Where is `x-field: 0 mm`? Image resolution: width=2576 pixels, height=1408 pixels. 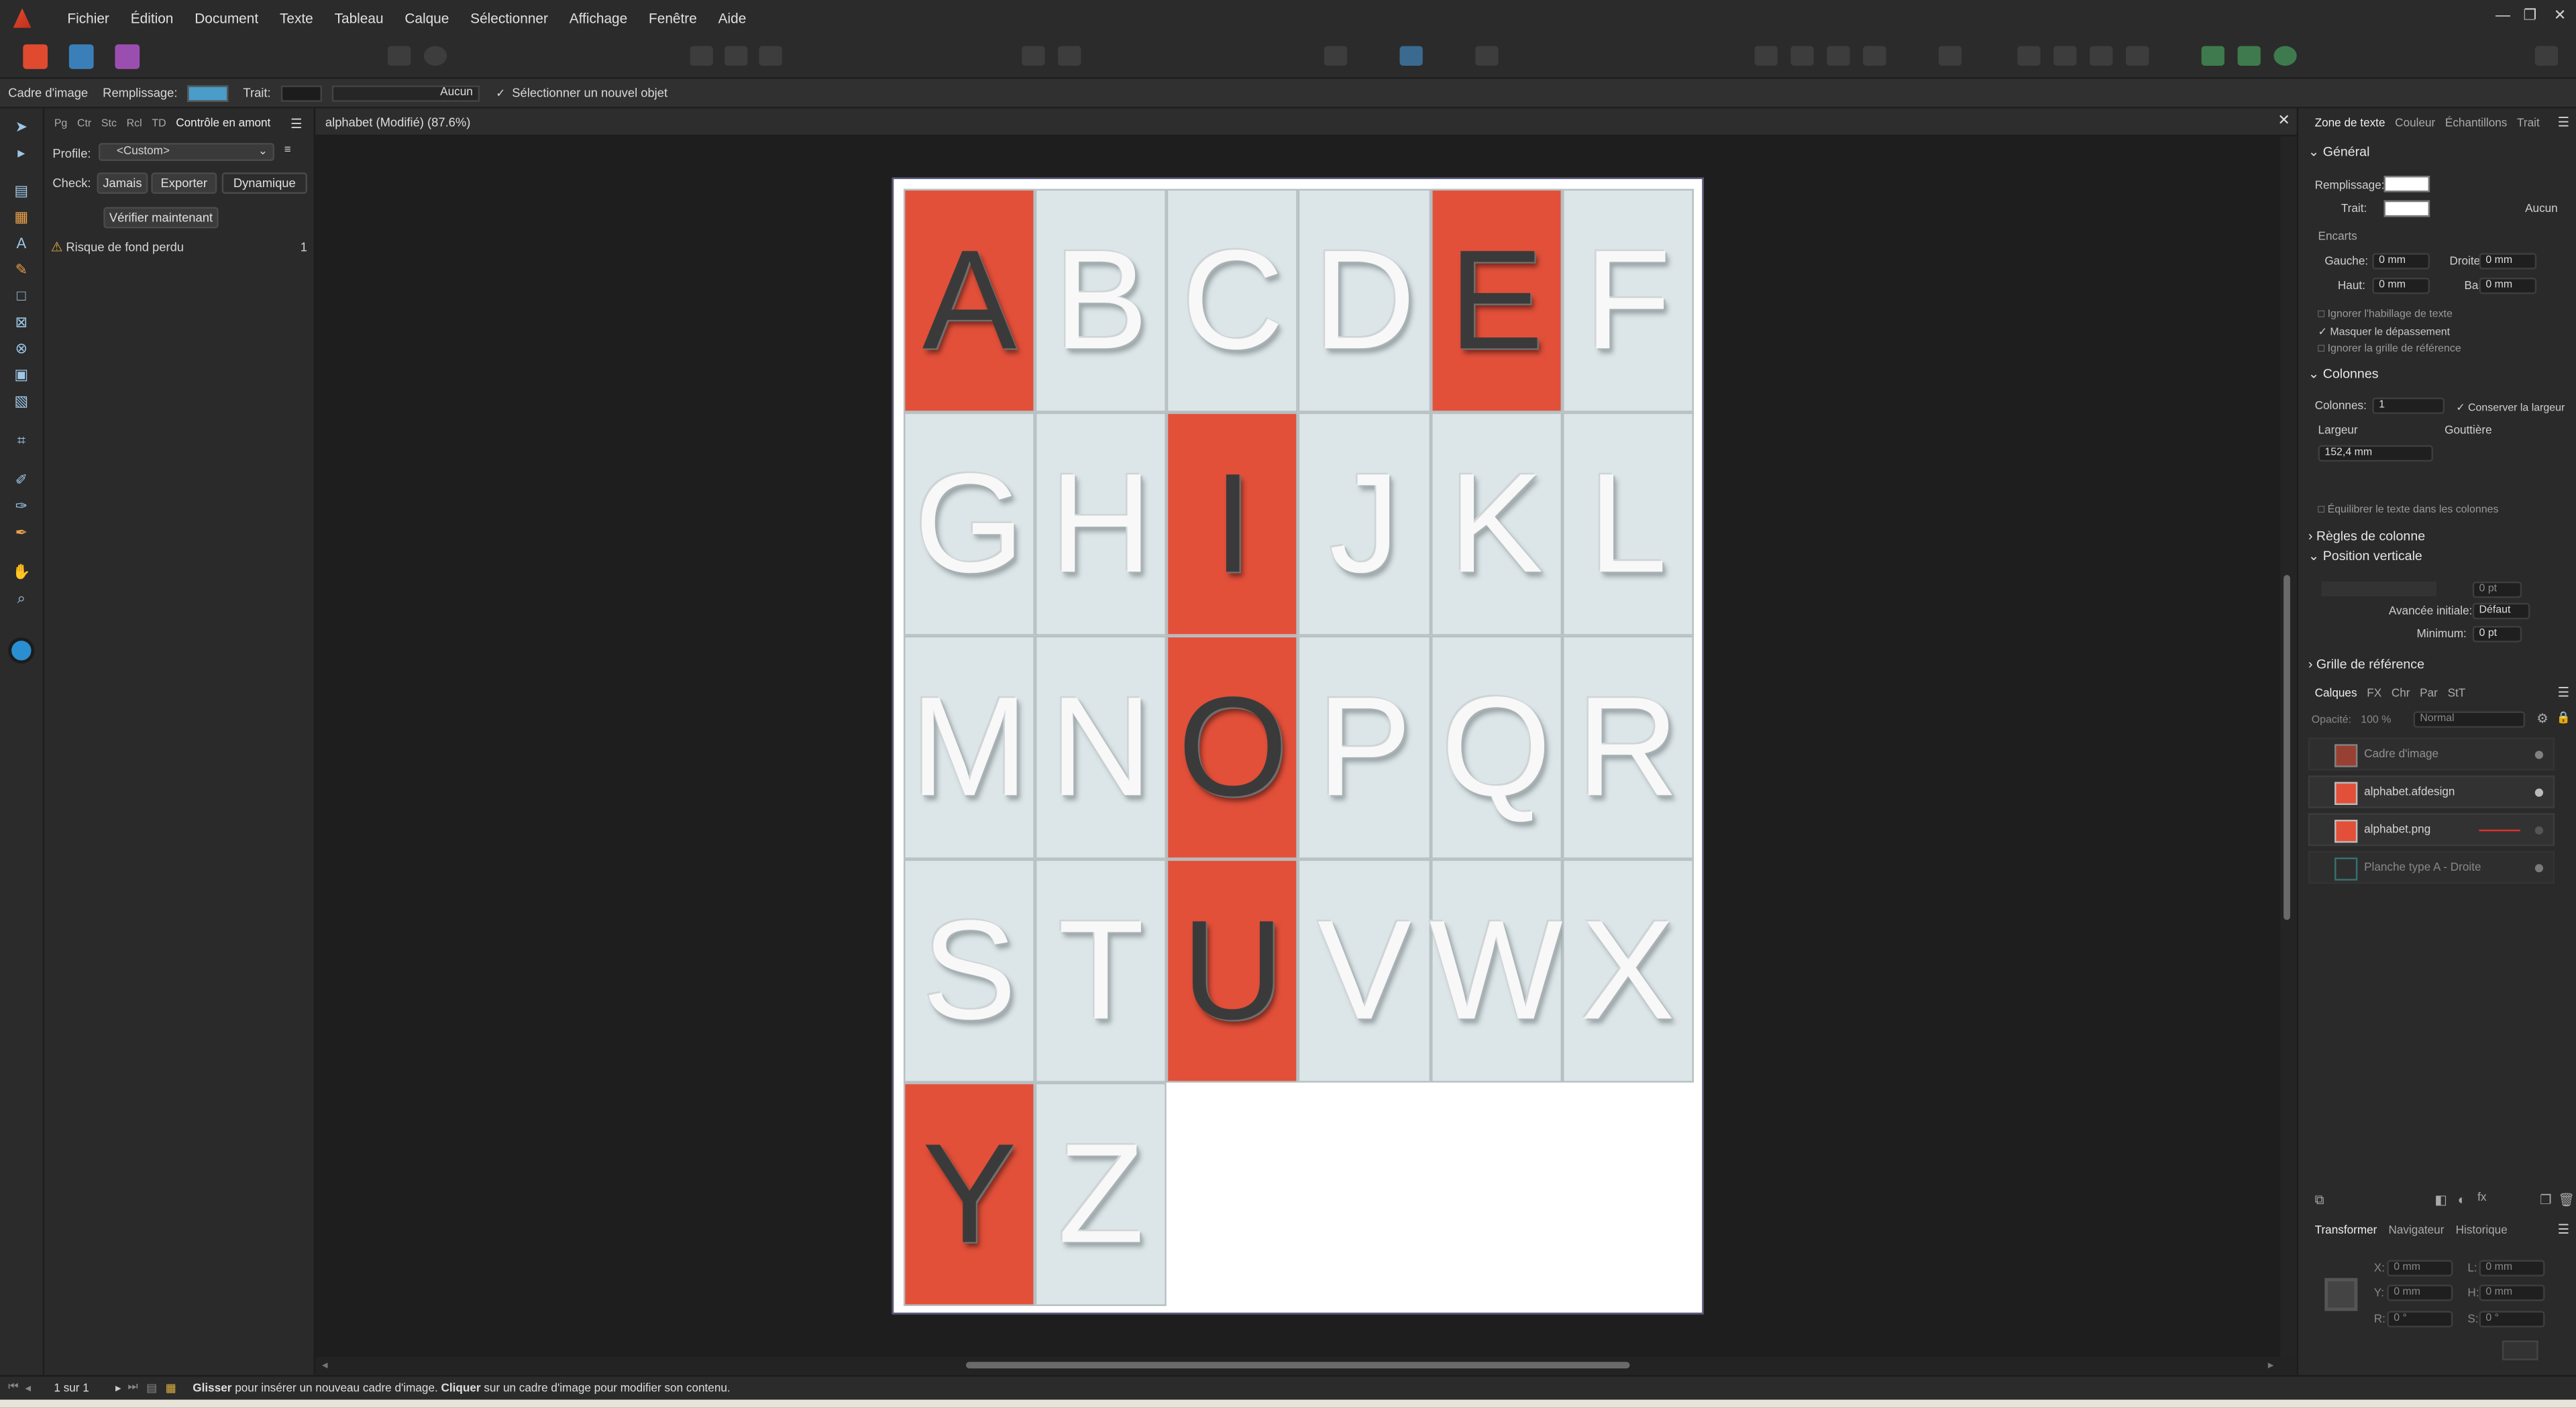
x-field: 0 mm is located at coordinates (2420, 1268).